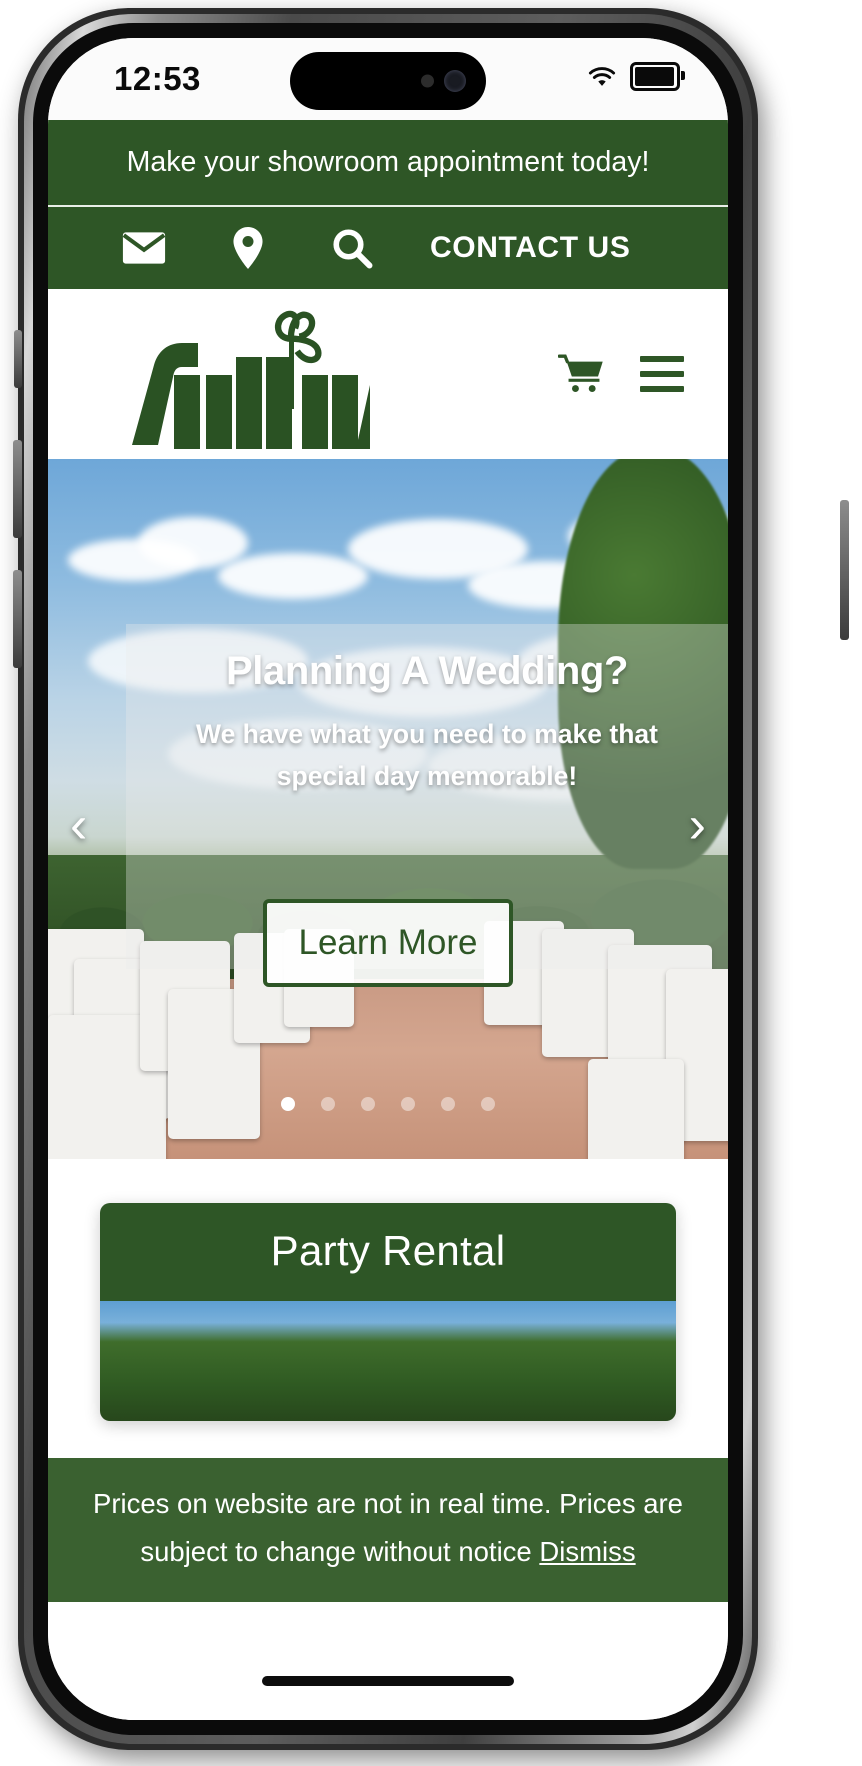 The height and width of the screenshot is (1766, 862). Describe the element at coordinates (602, 76) in the screenshot. I see `wifi-icon` at that location.